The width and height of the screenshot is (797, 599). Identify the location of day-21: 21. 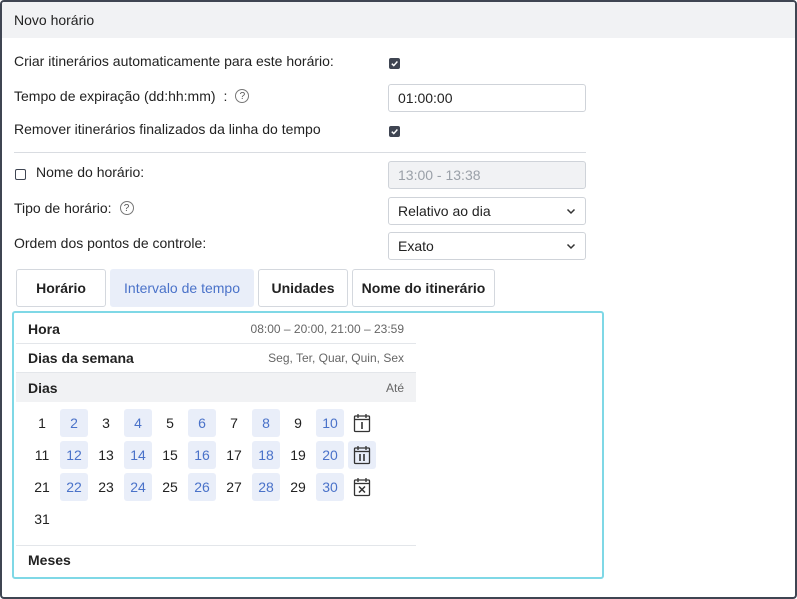
(42, 487).